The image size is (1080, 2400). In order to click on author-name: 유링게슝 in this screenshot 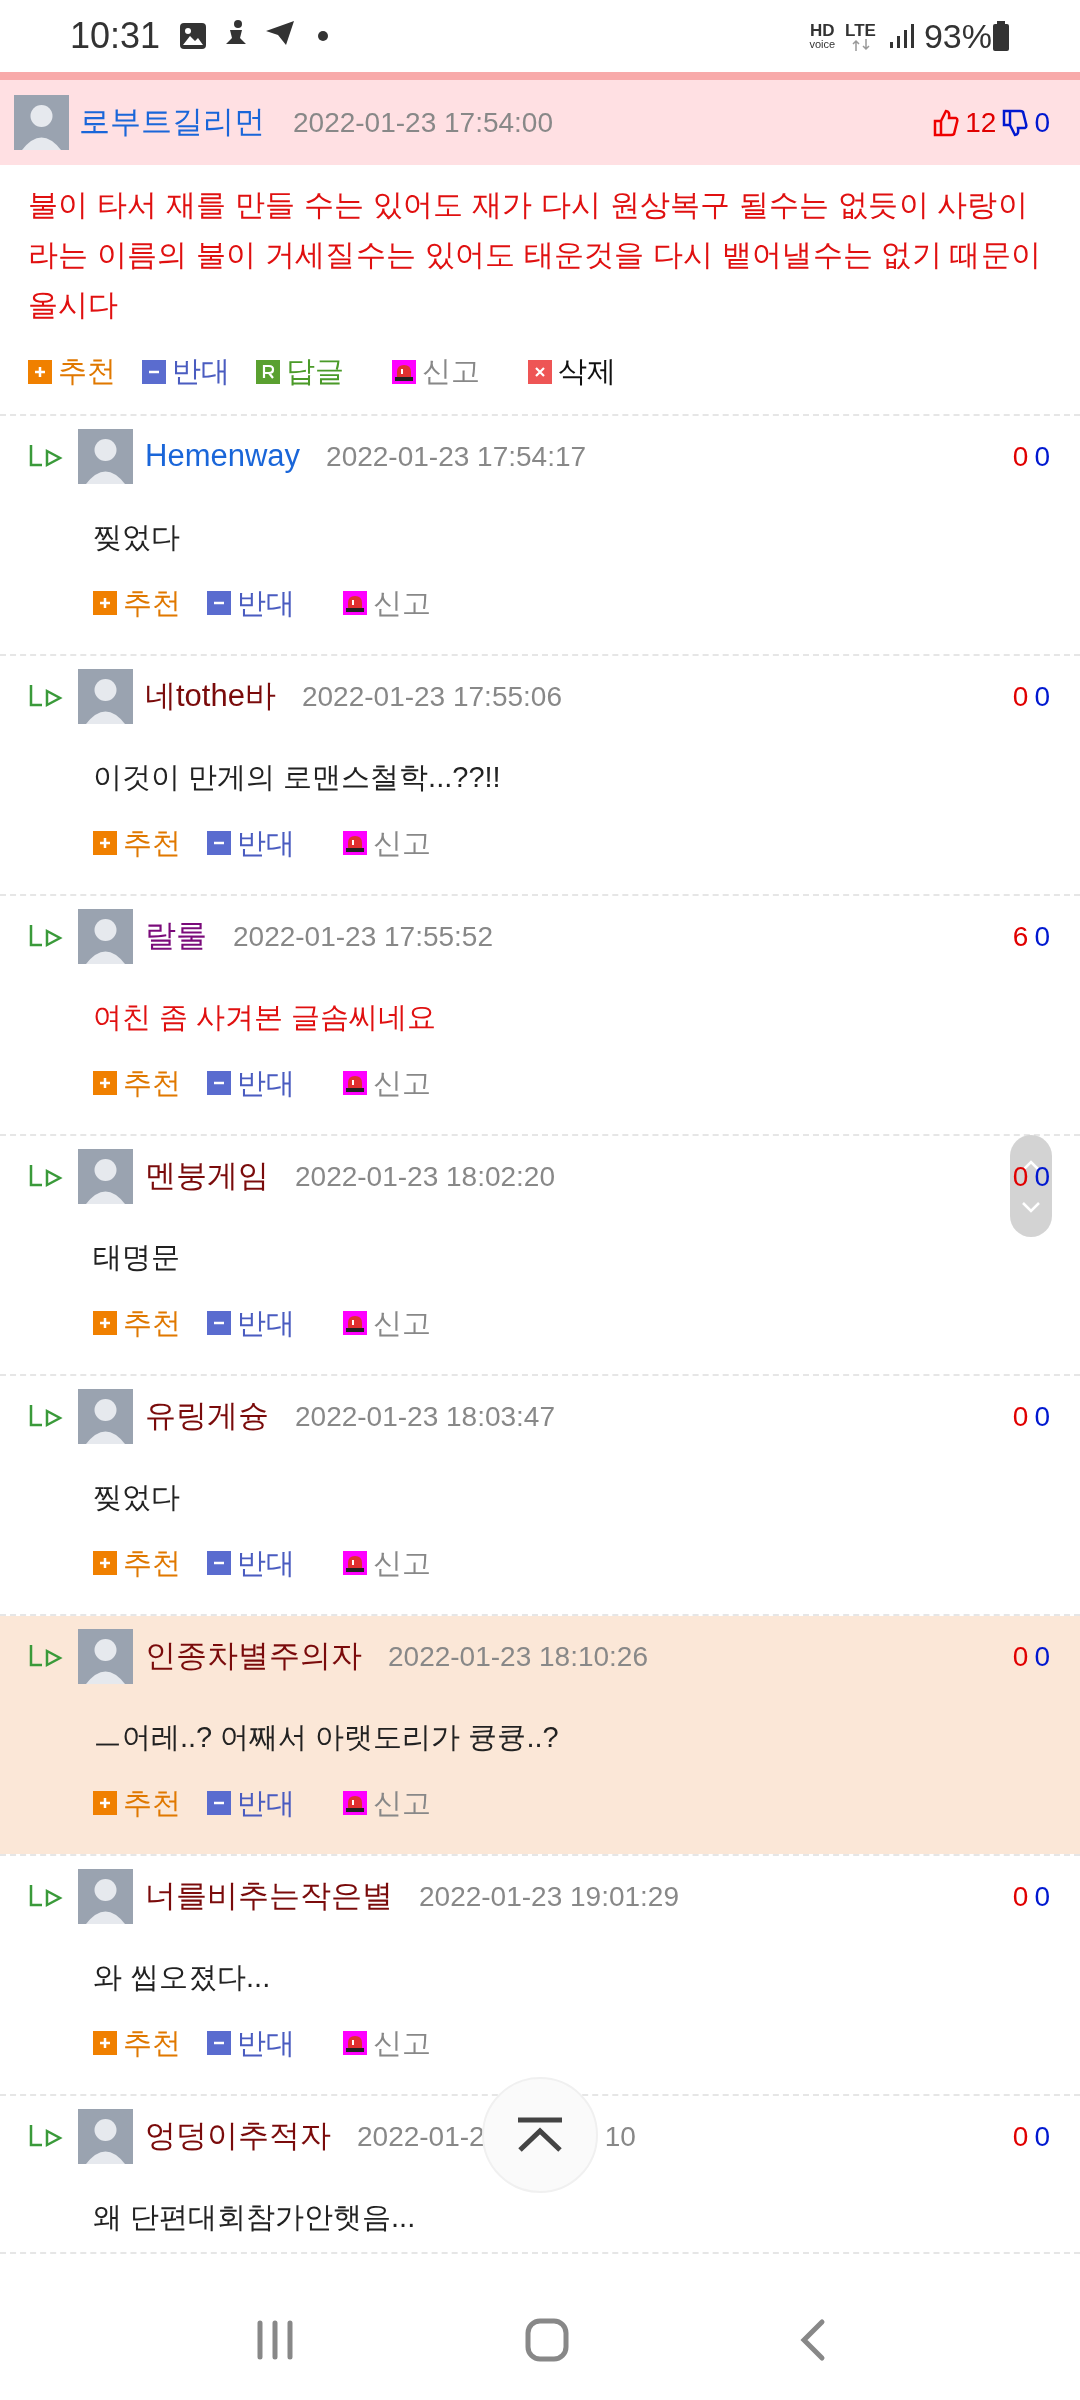, I will do `click(207, 1416)`.